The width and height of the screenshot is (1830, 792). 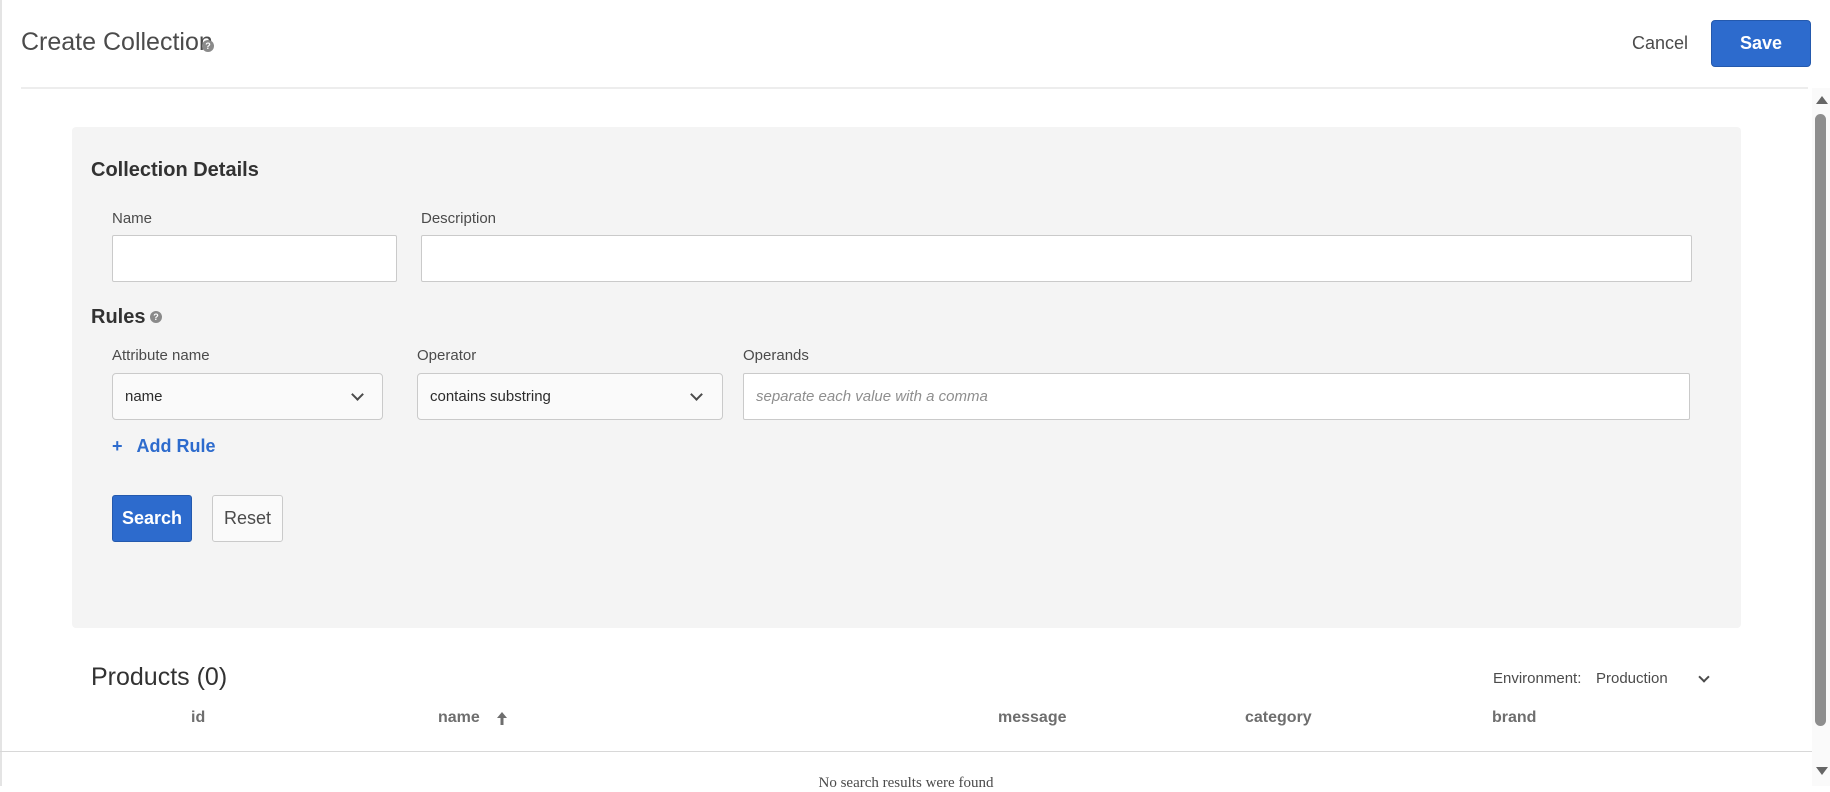 What do you see at coordinates (208, 46) in the screenshot?
I see `help-icon: ?` at bounding box center [208, 46].